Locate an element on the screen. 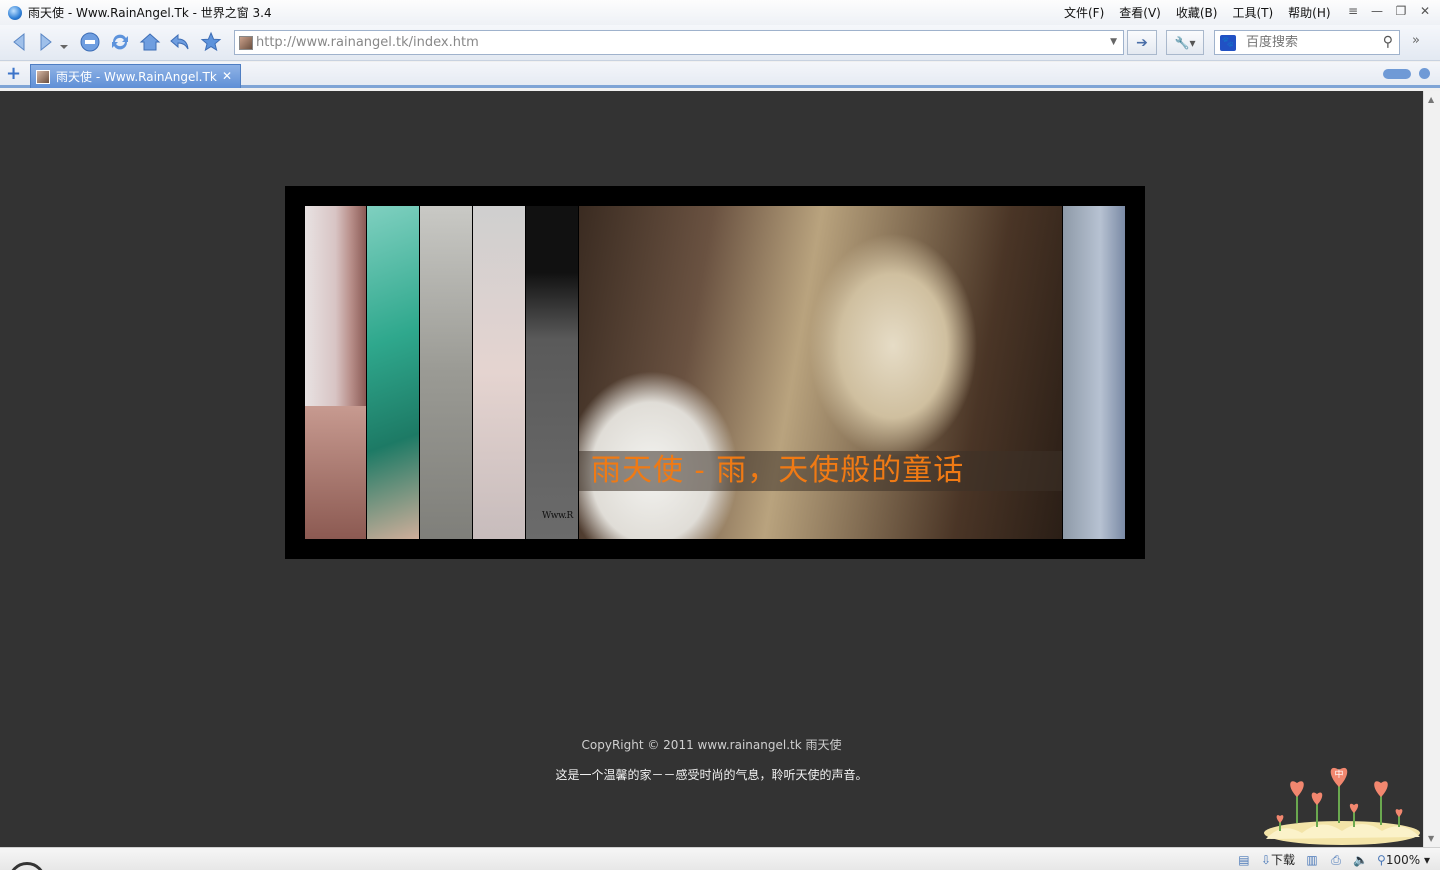  toolbar-overflow-icon: » is located at coordinates (1416, 40).